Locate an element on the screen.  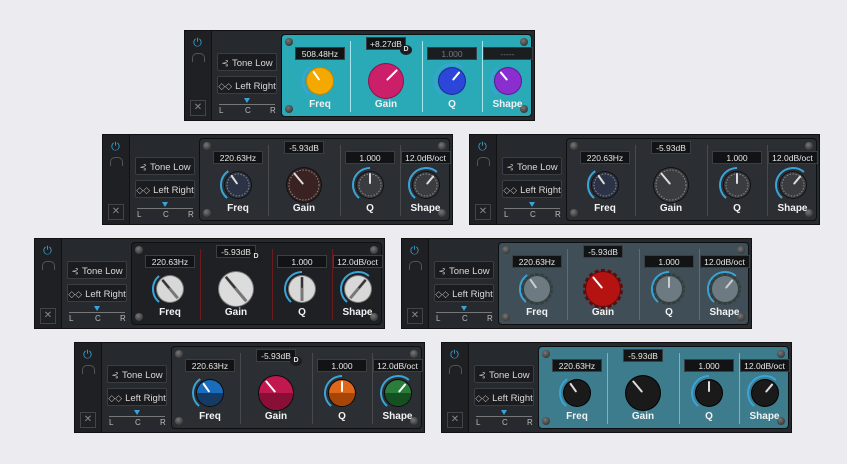
pan-l: L is located at coordinates (438, 318).